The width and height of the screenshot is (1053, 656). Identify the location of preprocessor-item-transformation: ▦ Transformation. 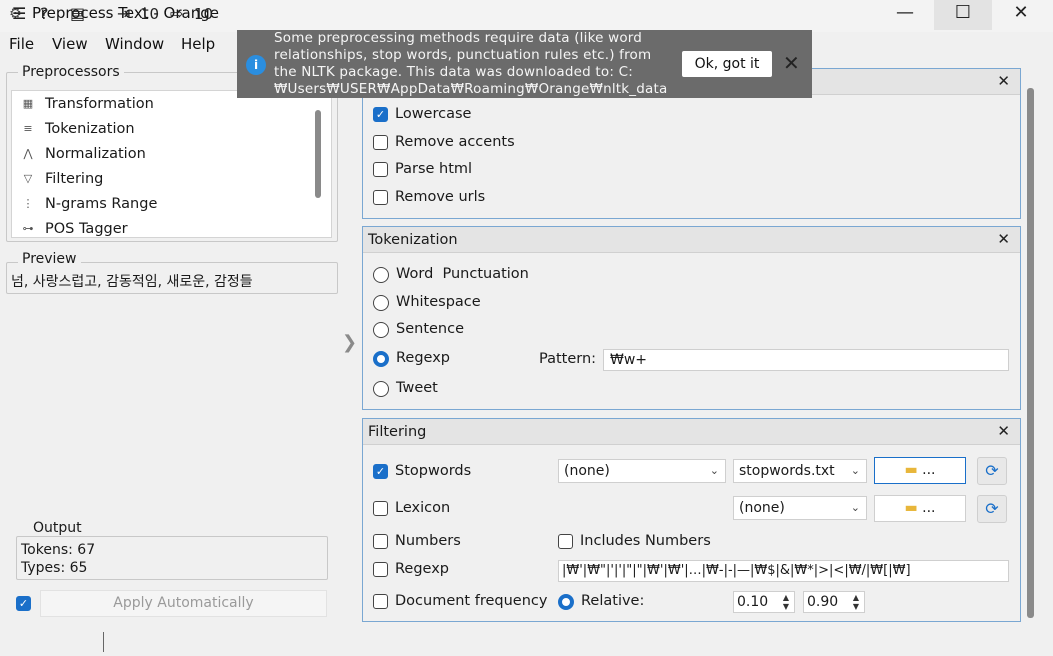
(86, 103).